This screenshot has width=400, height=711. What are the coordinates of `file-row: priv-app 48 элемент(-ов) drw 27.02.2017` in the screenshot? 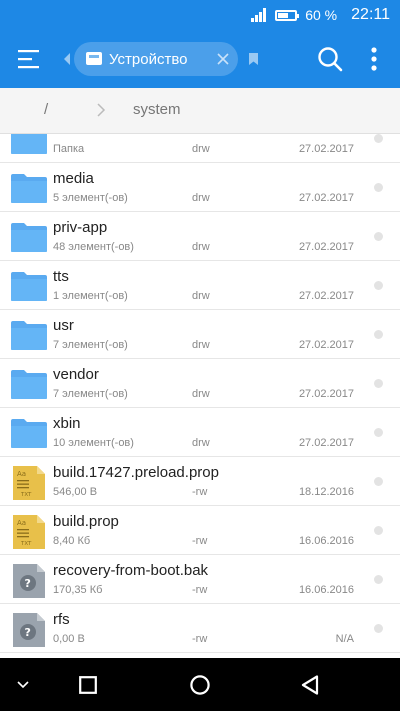 It's located at (200, 236).